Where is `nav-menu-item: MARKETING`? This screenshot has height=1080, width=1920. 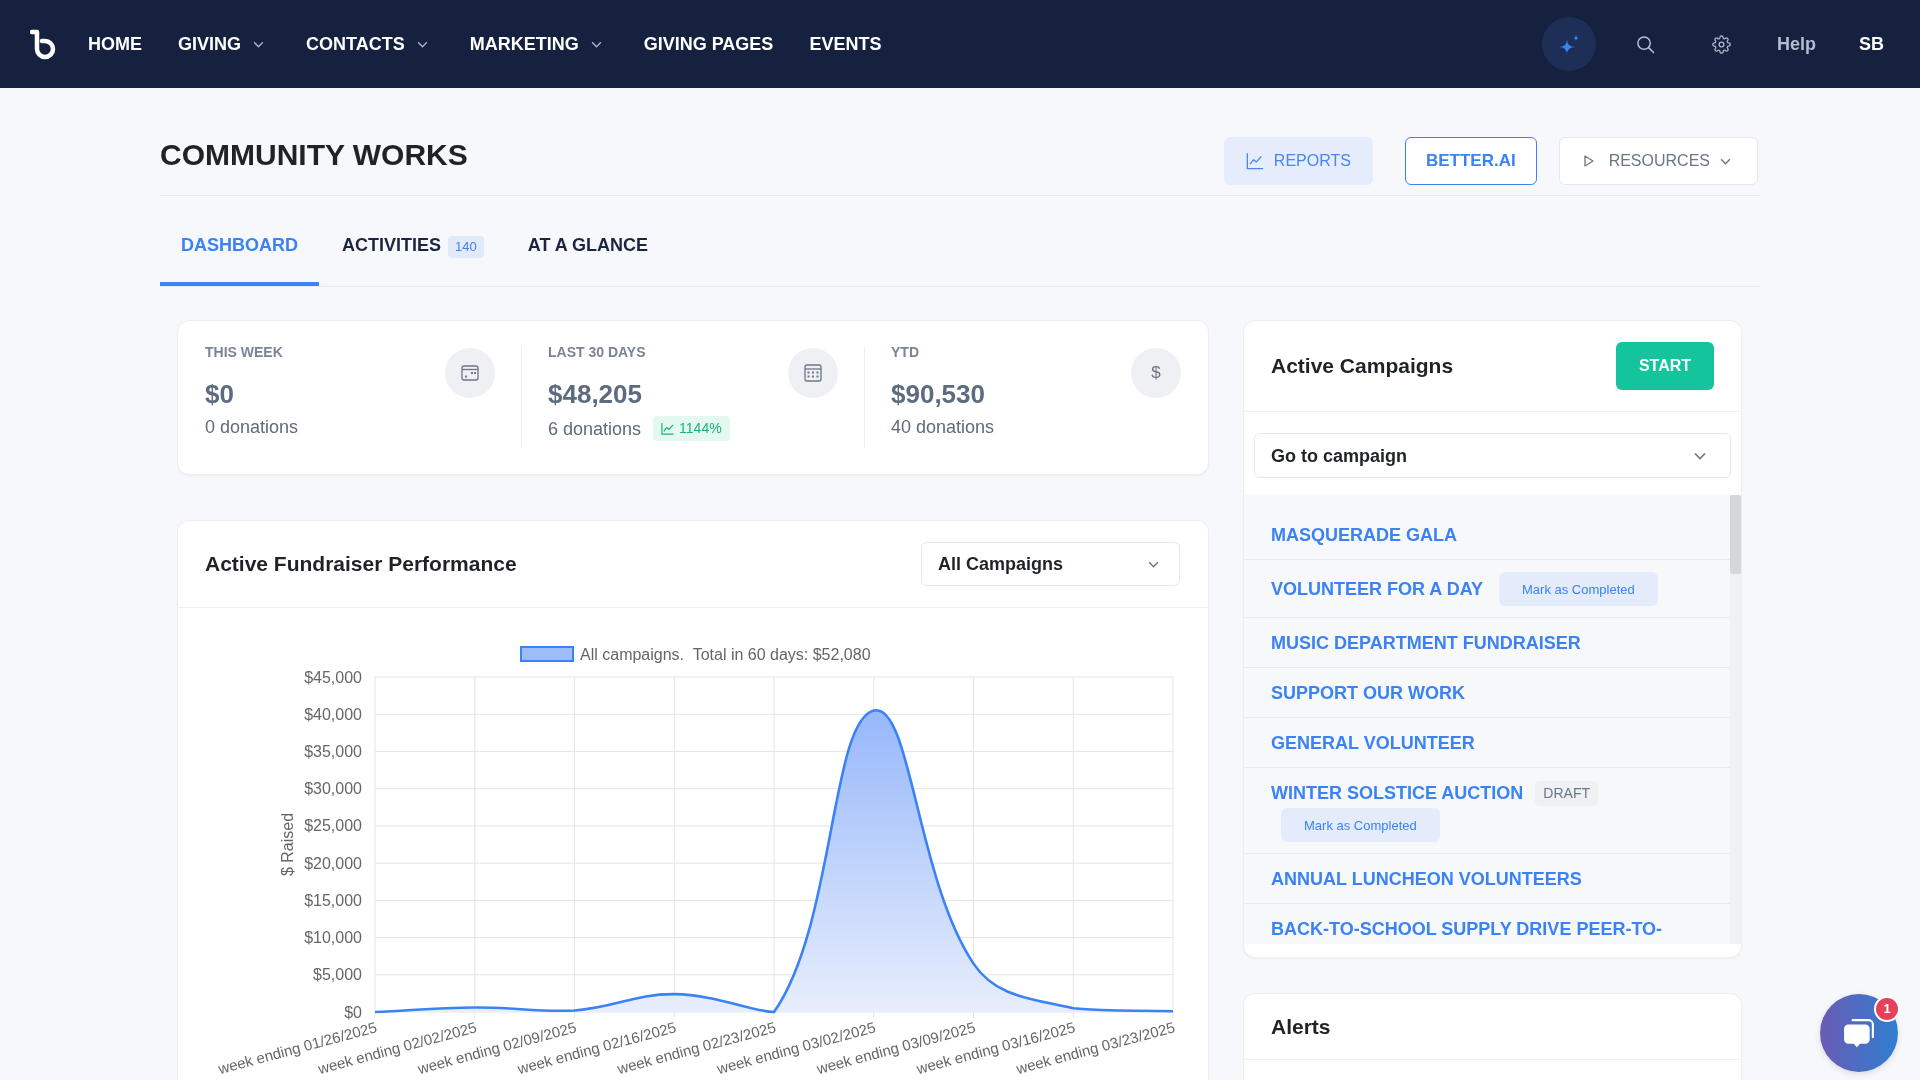
nav-menu-item: MARKETING is located at coordinates (535, 44).